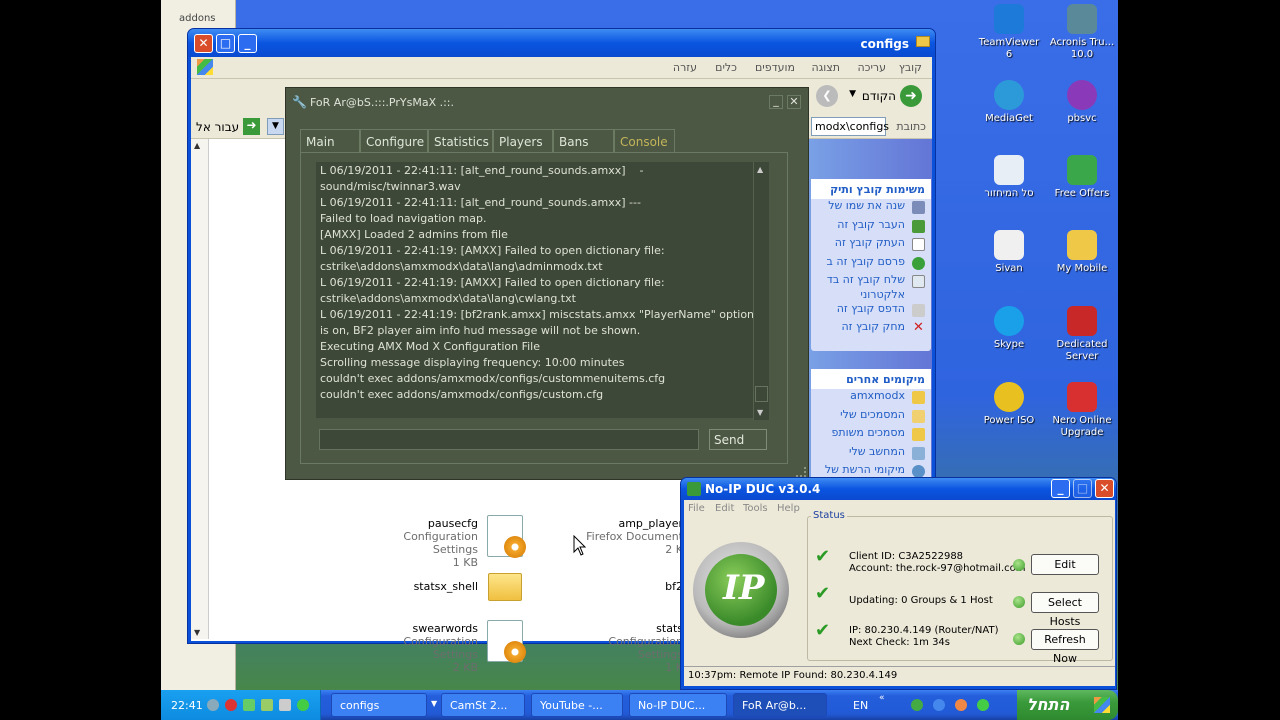 Image resolution: width=1280 pixels, height=720 pixels. Describe the element at coordinates (871, 227) in the screenshot. I see `task-move: העבר קובץ זה` at that location.